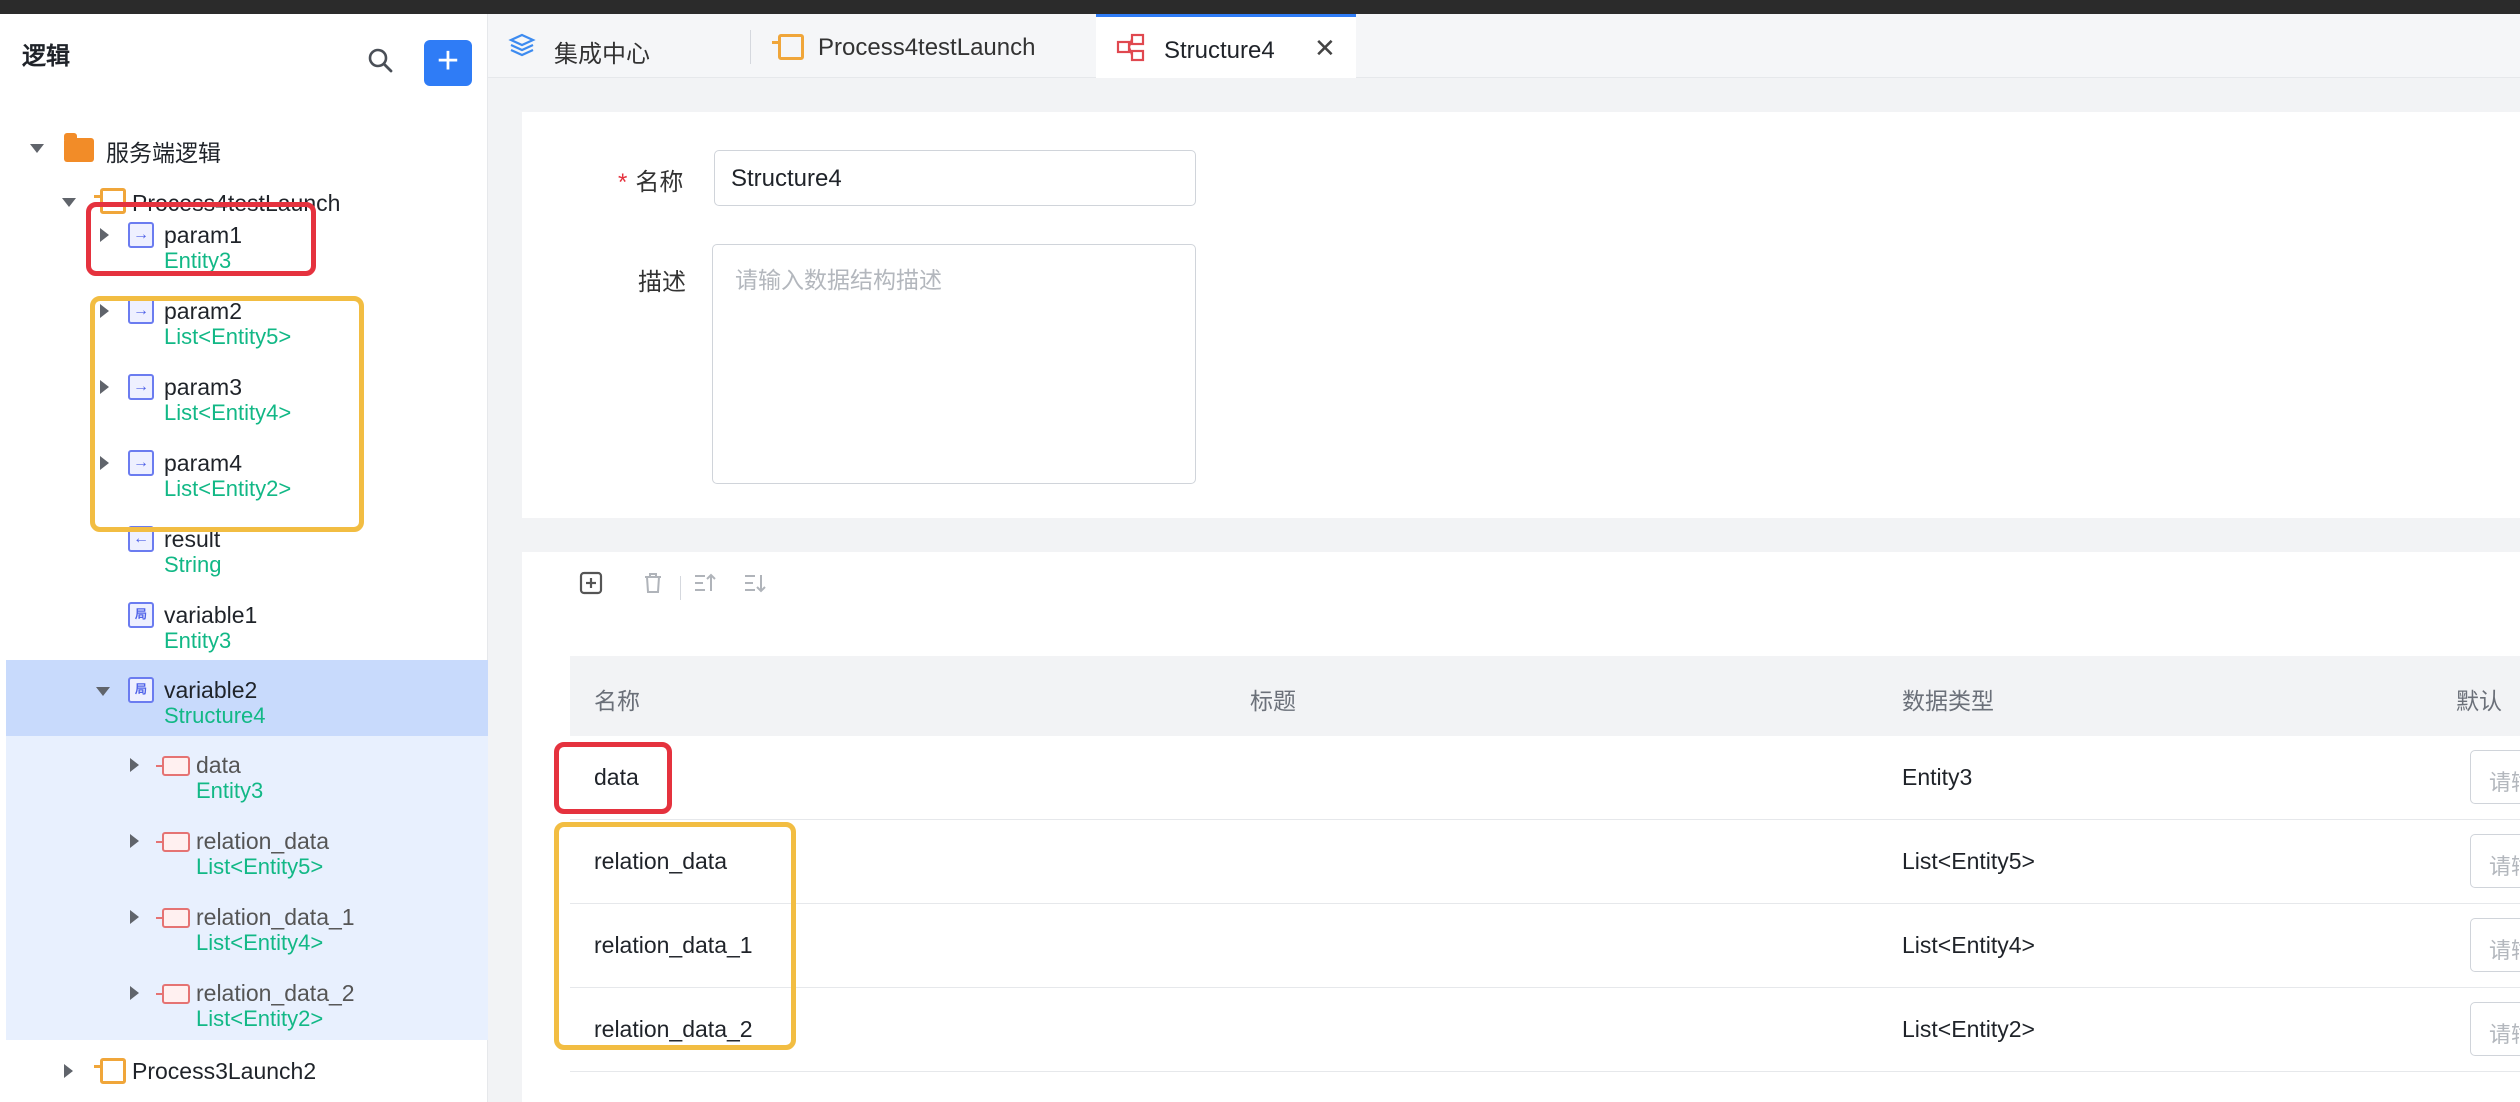  I want to click on description-label: 描述, so click(662, 282).